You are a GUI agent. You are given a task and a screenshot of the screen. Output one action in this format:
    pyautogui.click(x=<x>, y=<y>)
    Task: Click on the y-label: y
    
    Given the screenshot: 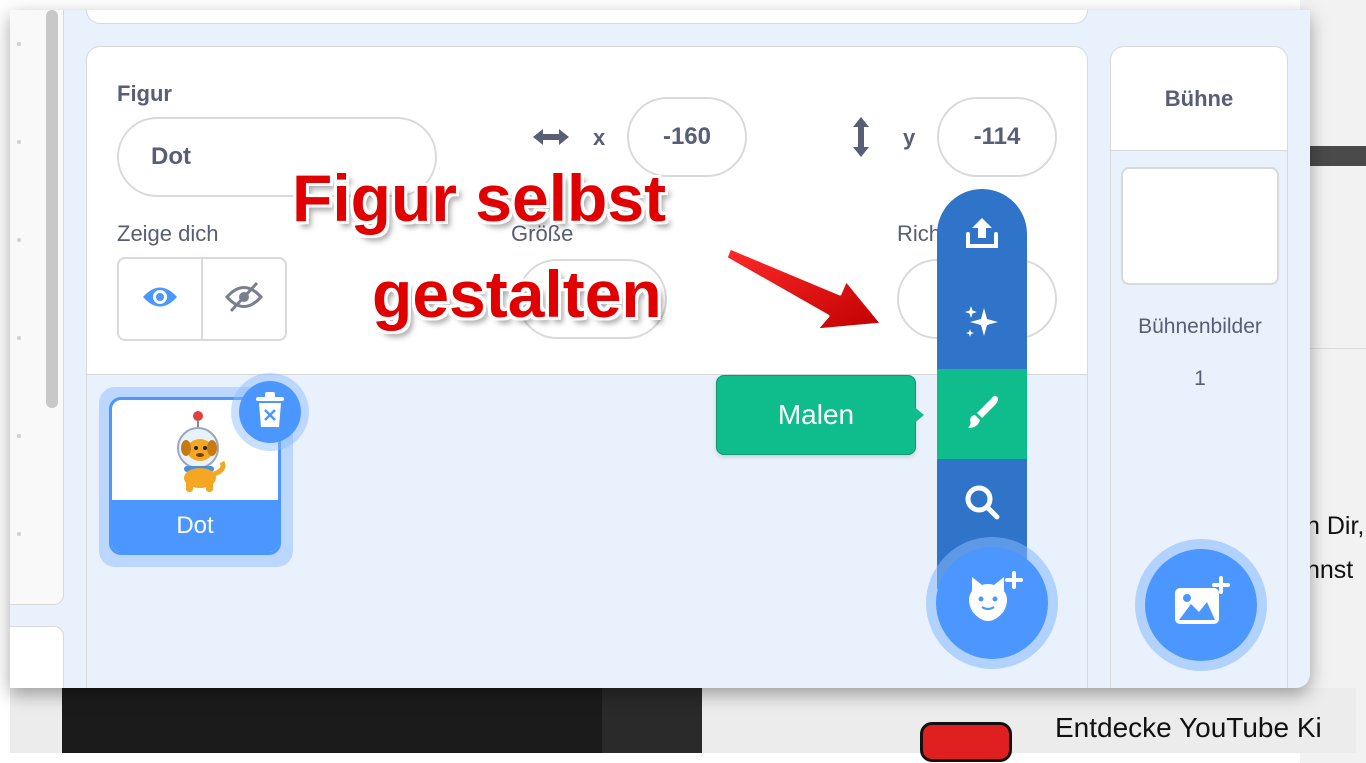 What is the action you would take?
    pyautogui.click(x=909, y=137)
    